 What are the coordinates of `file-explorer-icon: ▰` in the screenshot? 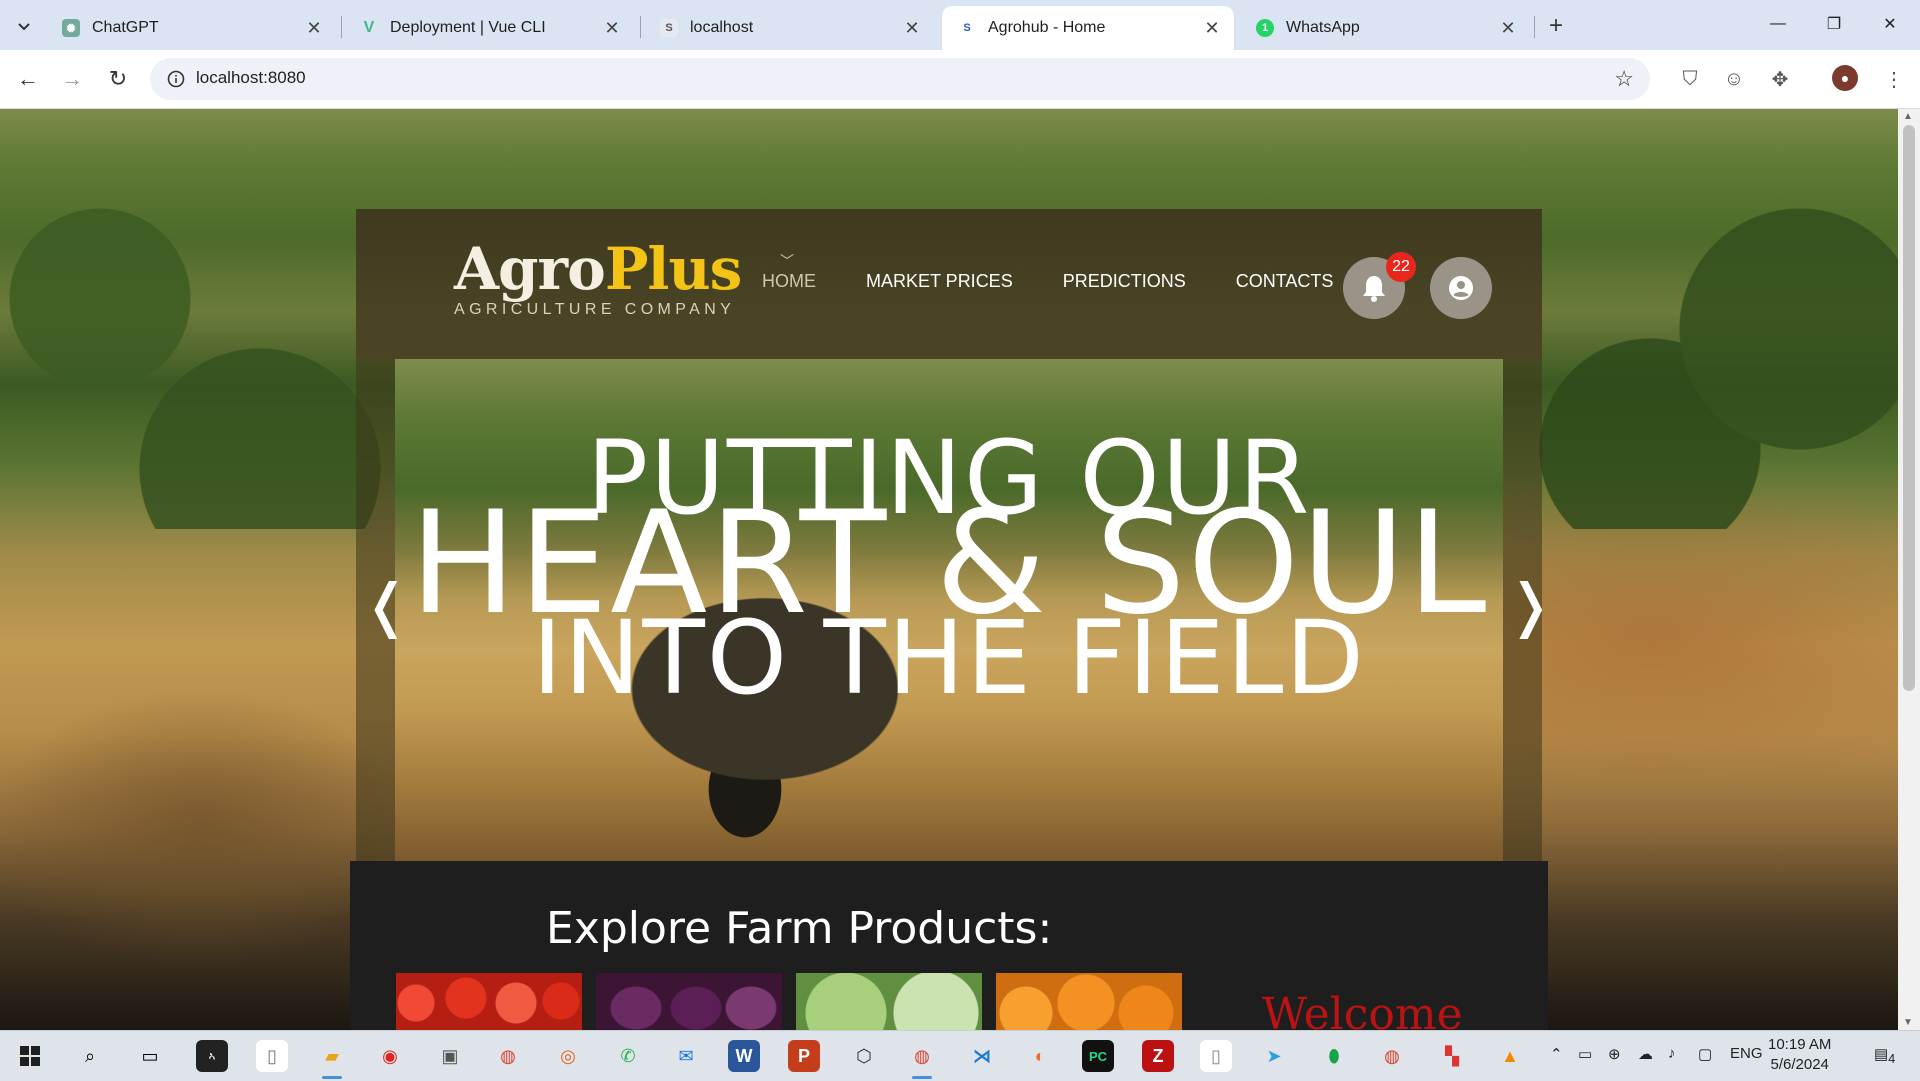 It's located at (332, 1059).